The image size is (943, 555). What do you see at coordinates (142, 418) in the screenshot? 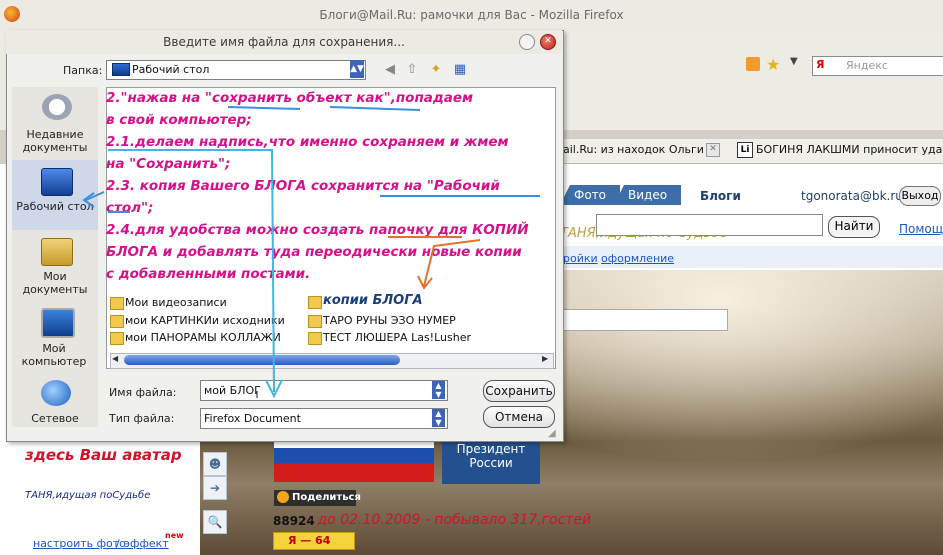
I see `filetype-label: Тип файла:` at bounding box center [142, 418].